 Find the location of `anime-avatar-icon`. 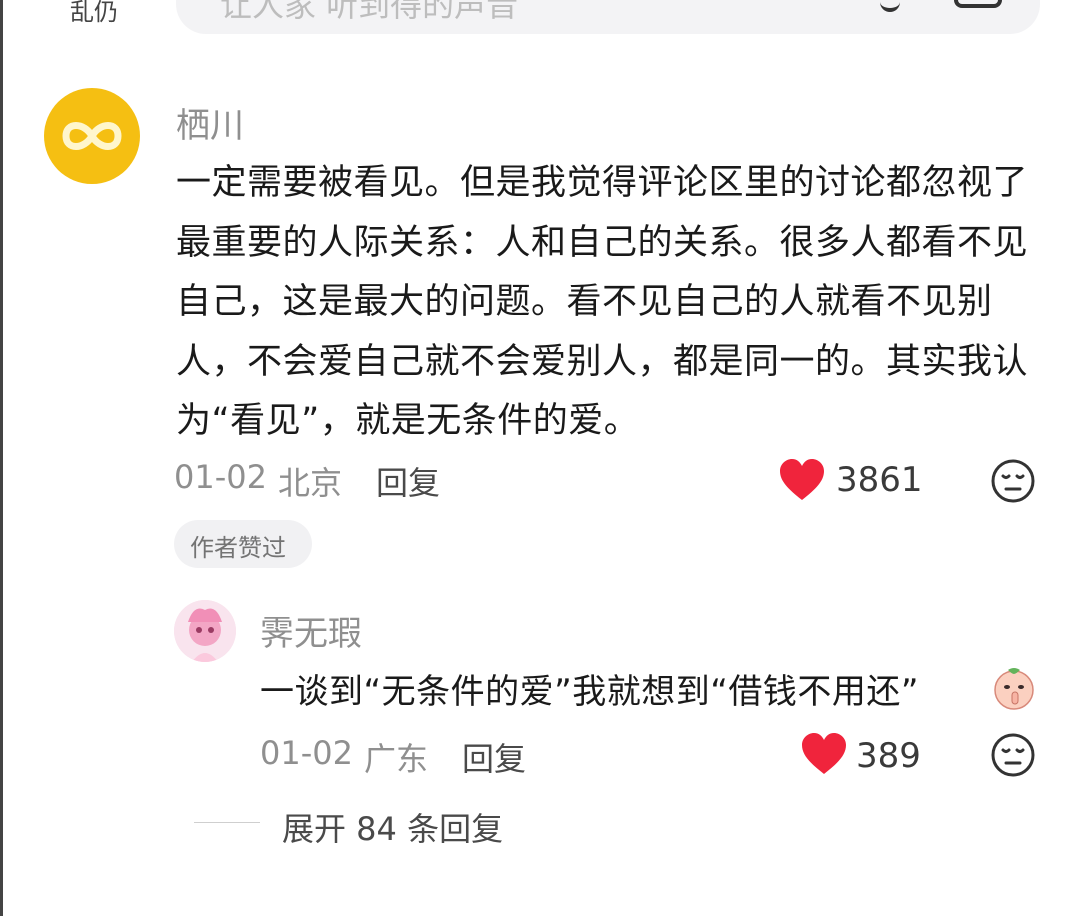

anime-avatar-icon is located at coordinates (205, 631).